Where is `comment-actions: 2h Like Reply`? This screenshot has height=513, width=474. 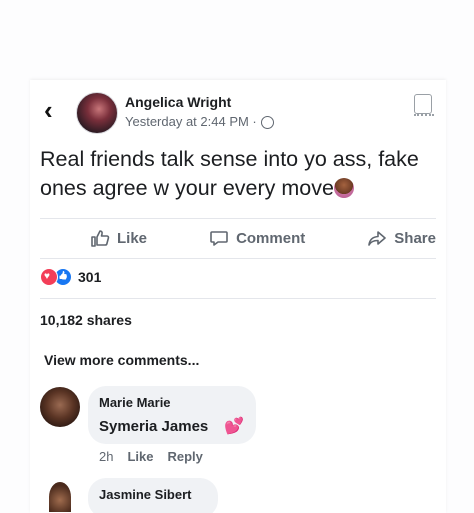
comment-actions: 2h Like Reply is located at coordinates (151, 456).